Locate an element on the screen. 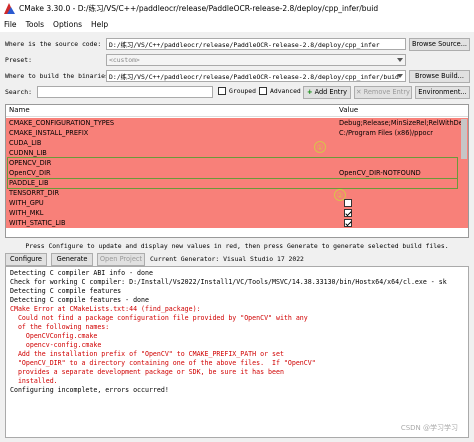 The height and width of the screenshot is (442, 474). column-name-header: Name is located at coordinates (19, 110).